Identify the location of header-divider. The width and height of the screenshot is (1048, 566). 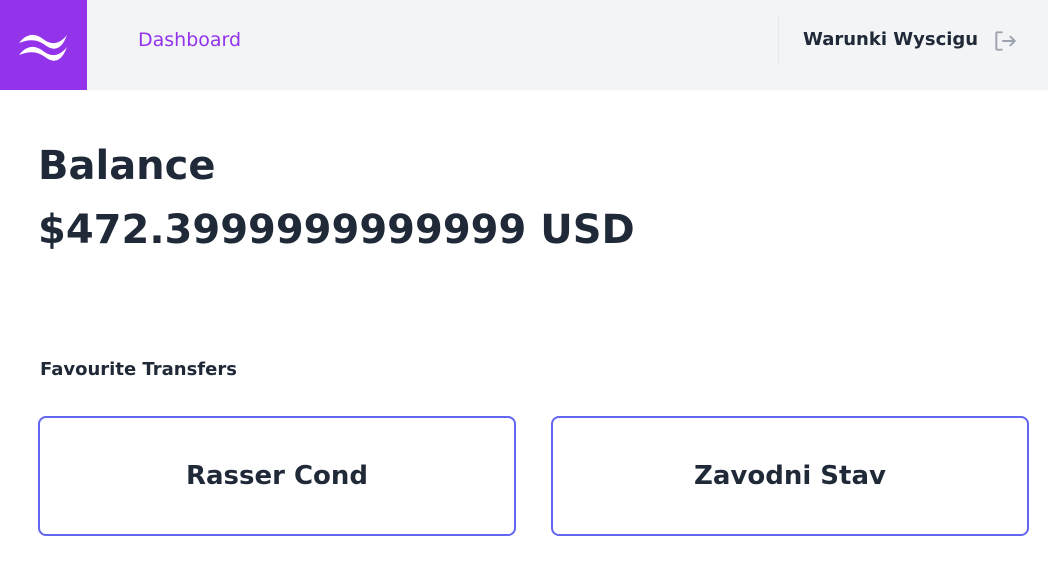
(778, 40).